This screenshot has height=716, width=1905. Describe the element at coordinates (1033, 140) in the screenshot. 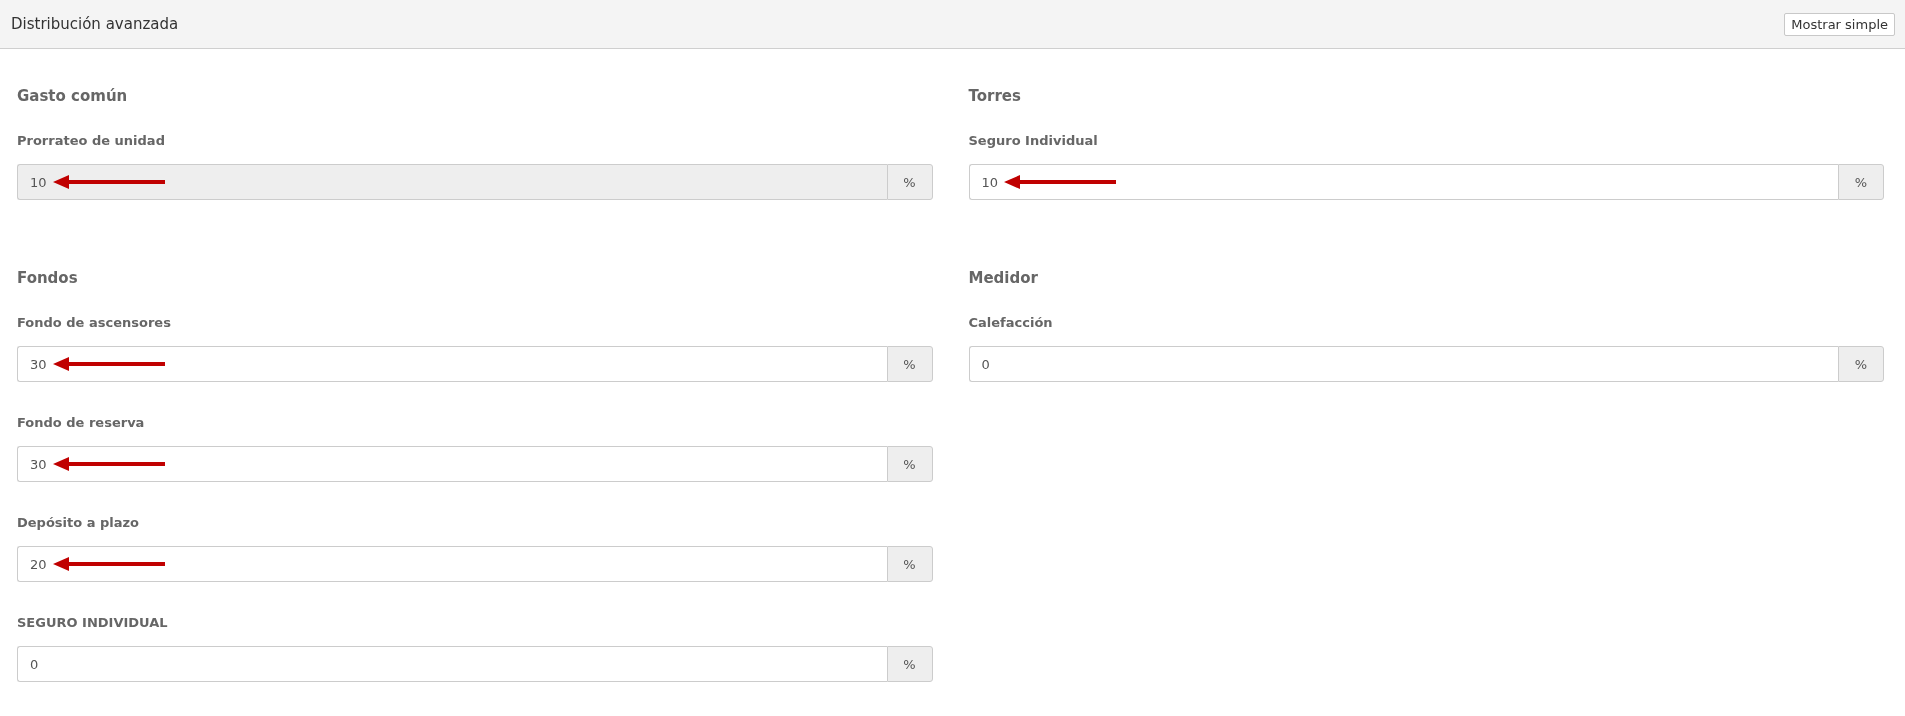

I see `field-label: Seguro Individual` at that location.